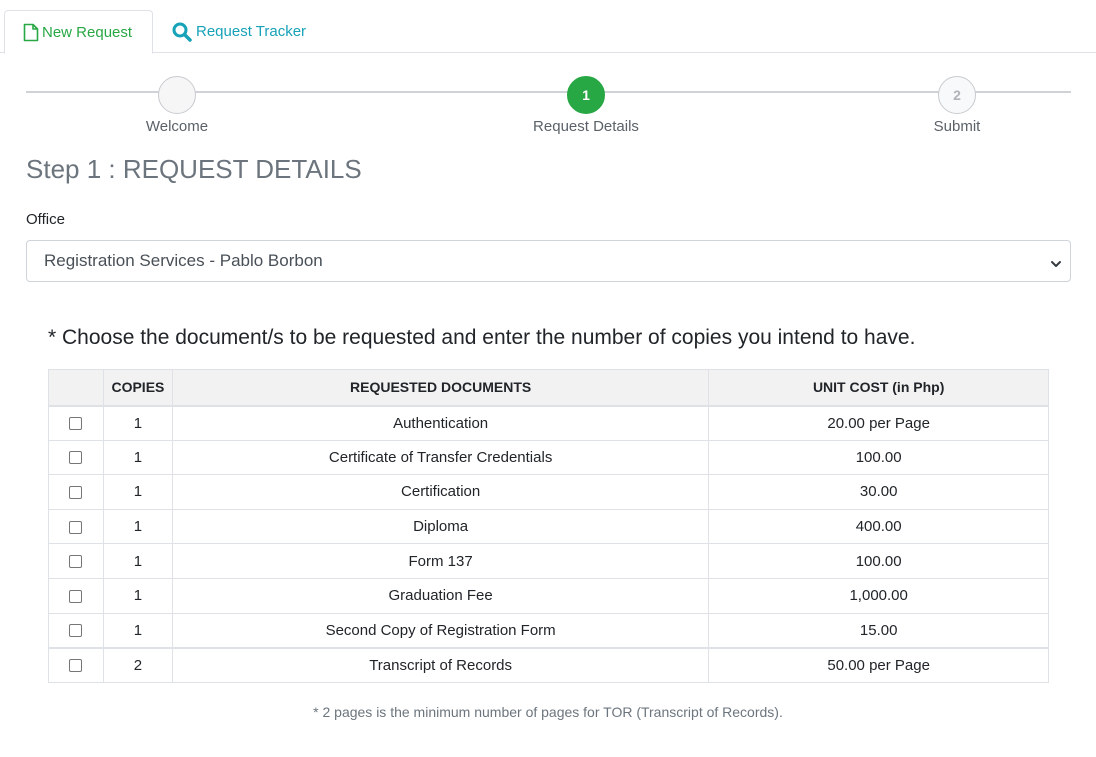 The height and width of the screenshot is (757, 1096). I want to click on file-icon, so click(31, 32).